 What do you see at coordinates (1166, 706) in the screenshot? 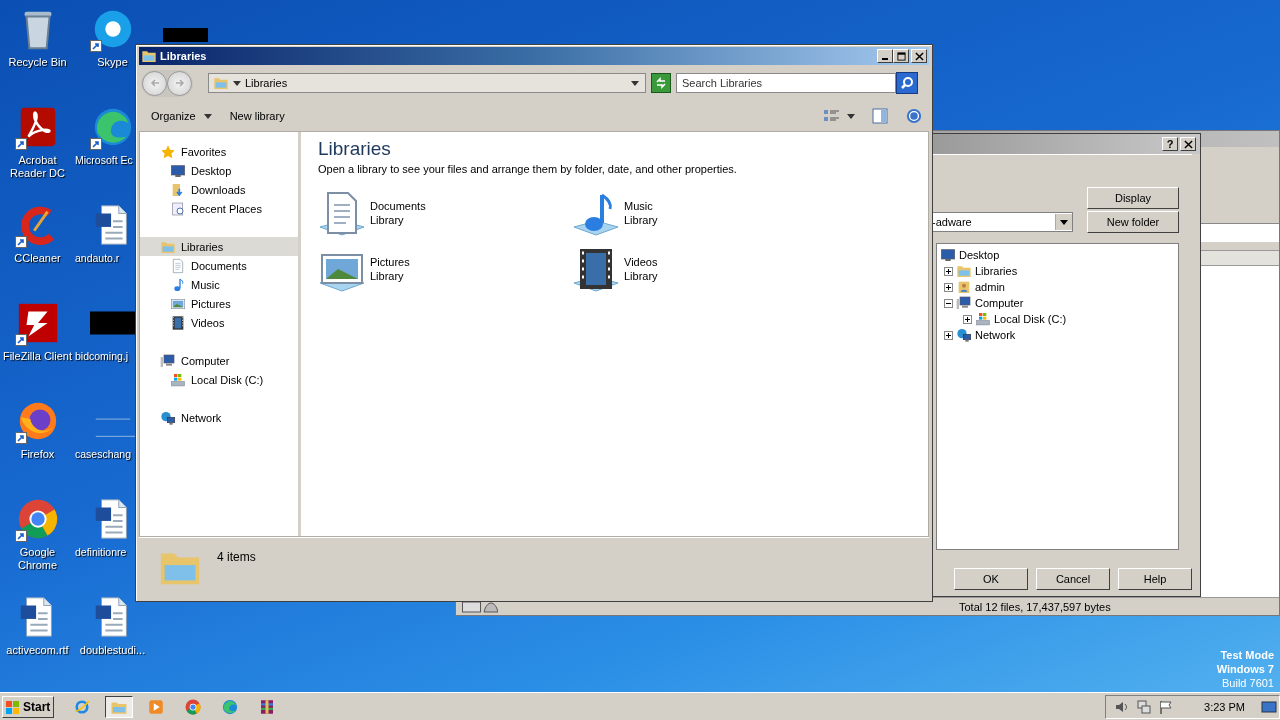
I see `flag-icon` at bounding box center [1166, 706].